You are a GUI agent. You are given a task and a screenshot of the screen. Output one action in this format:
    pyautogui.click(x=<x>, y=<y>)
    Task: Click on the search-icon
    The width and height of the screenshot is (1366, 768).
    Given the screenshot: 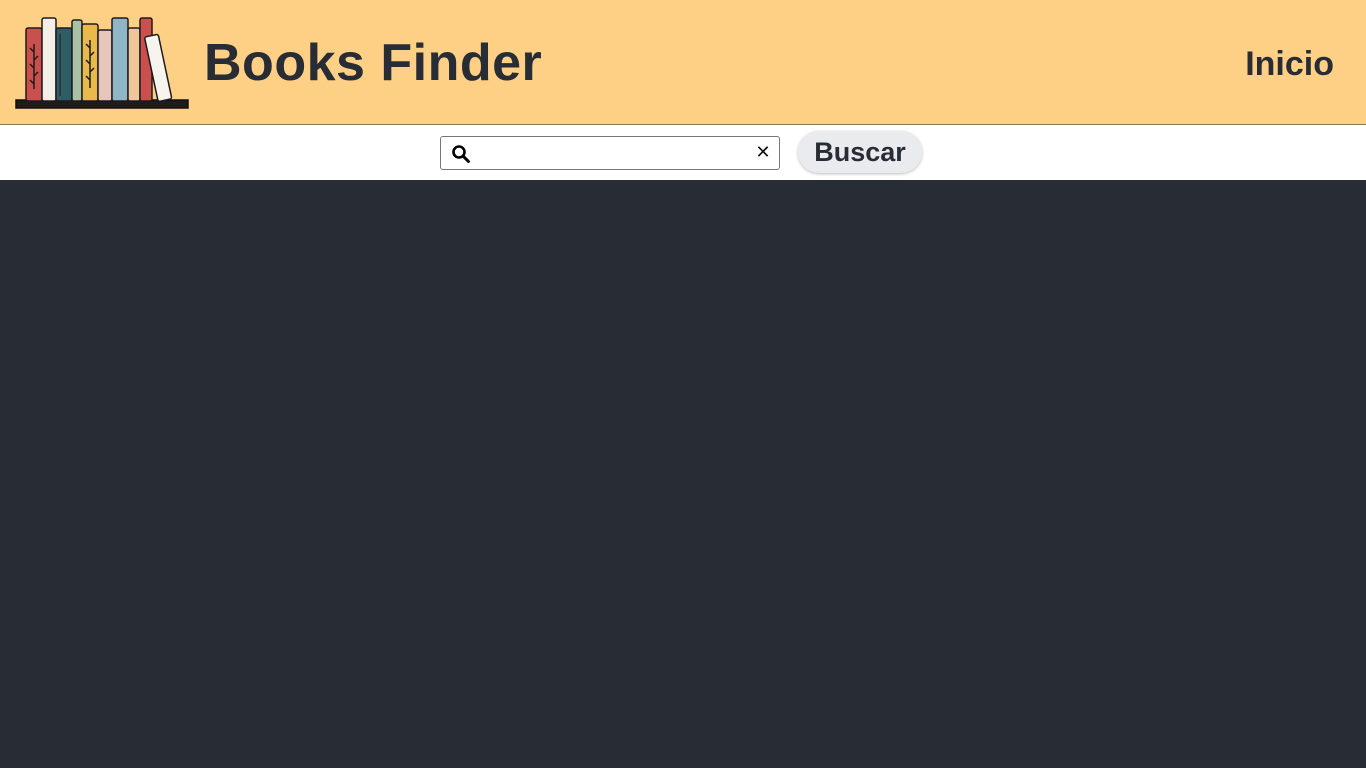 What is the action you would take?
    pyautogui.click(x=461, y=154)
    